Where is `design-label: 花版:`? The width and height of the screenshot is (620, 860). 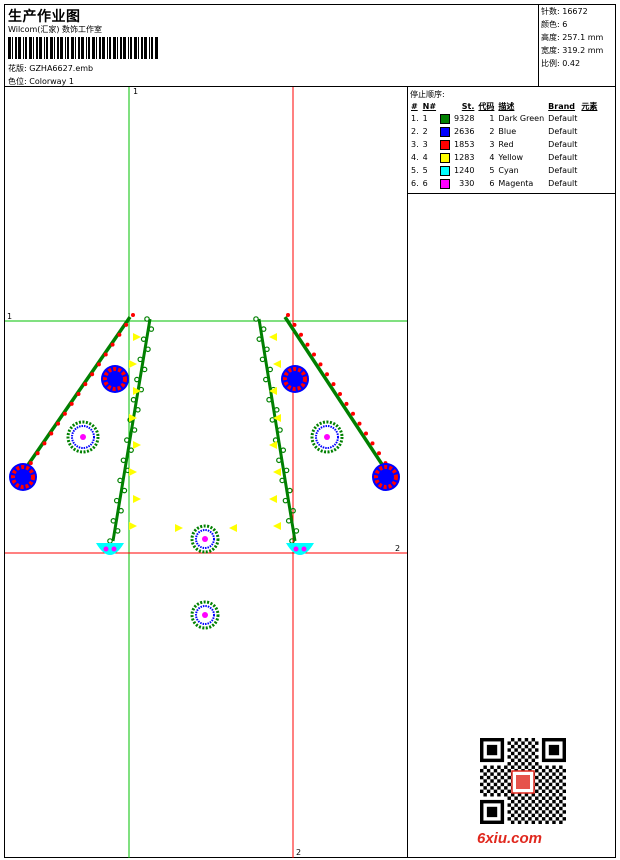 design-label: 花版: is located at coordinates (17, 68).